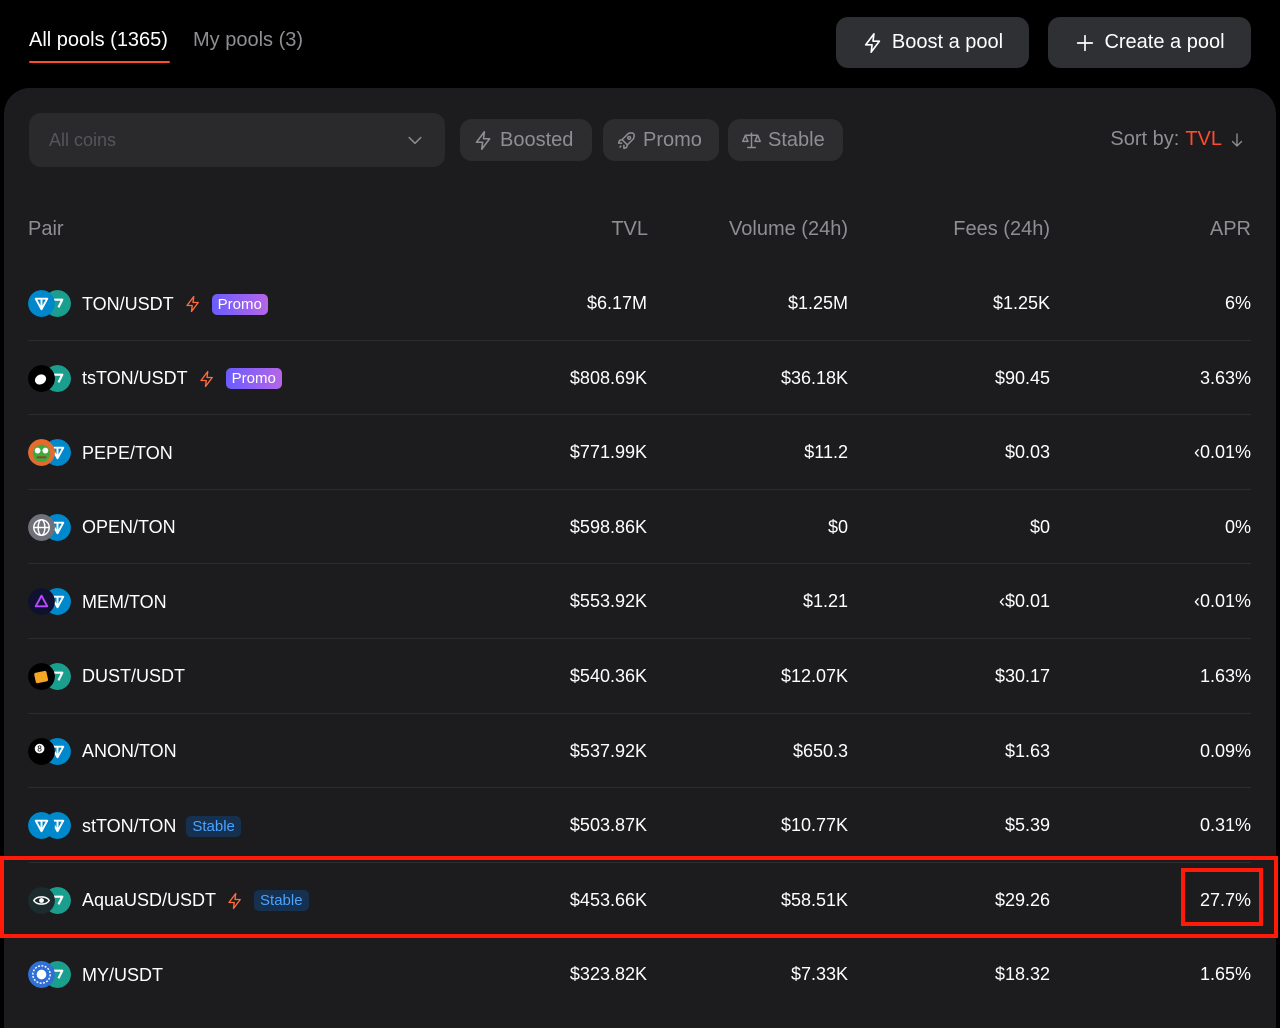 This screenshot has width=1280, height=1028. Describe the element at coordinates (133, 676) in the screenshot. I see `pair-name: DUST/USDT` at that location.